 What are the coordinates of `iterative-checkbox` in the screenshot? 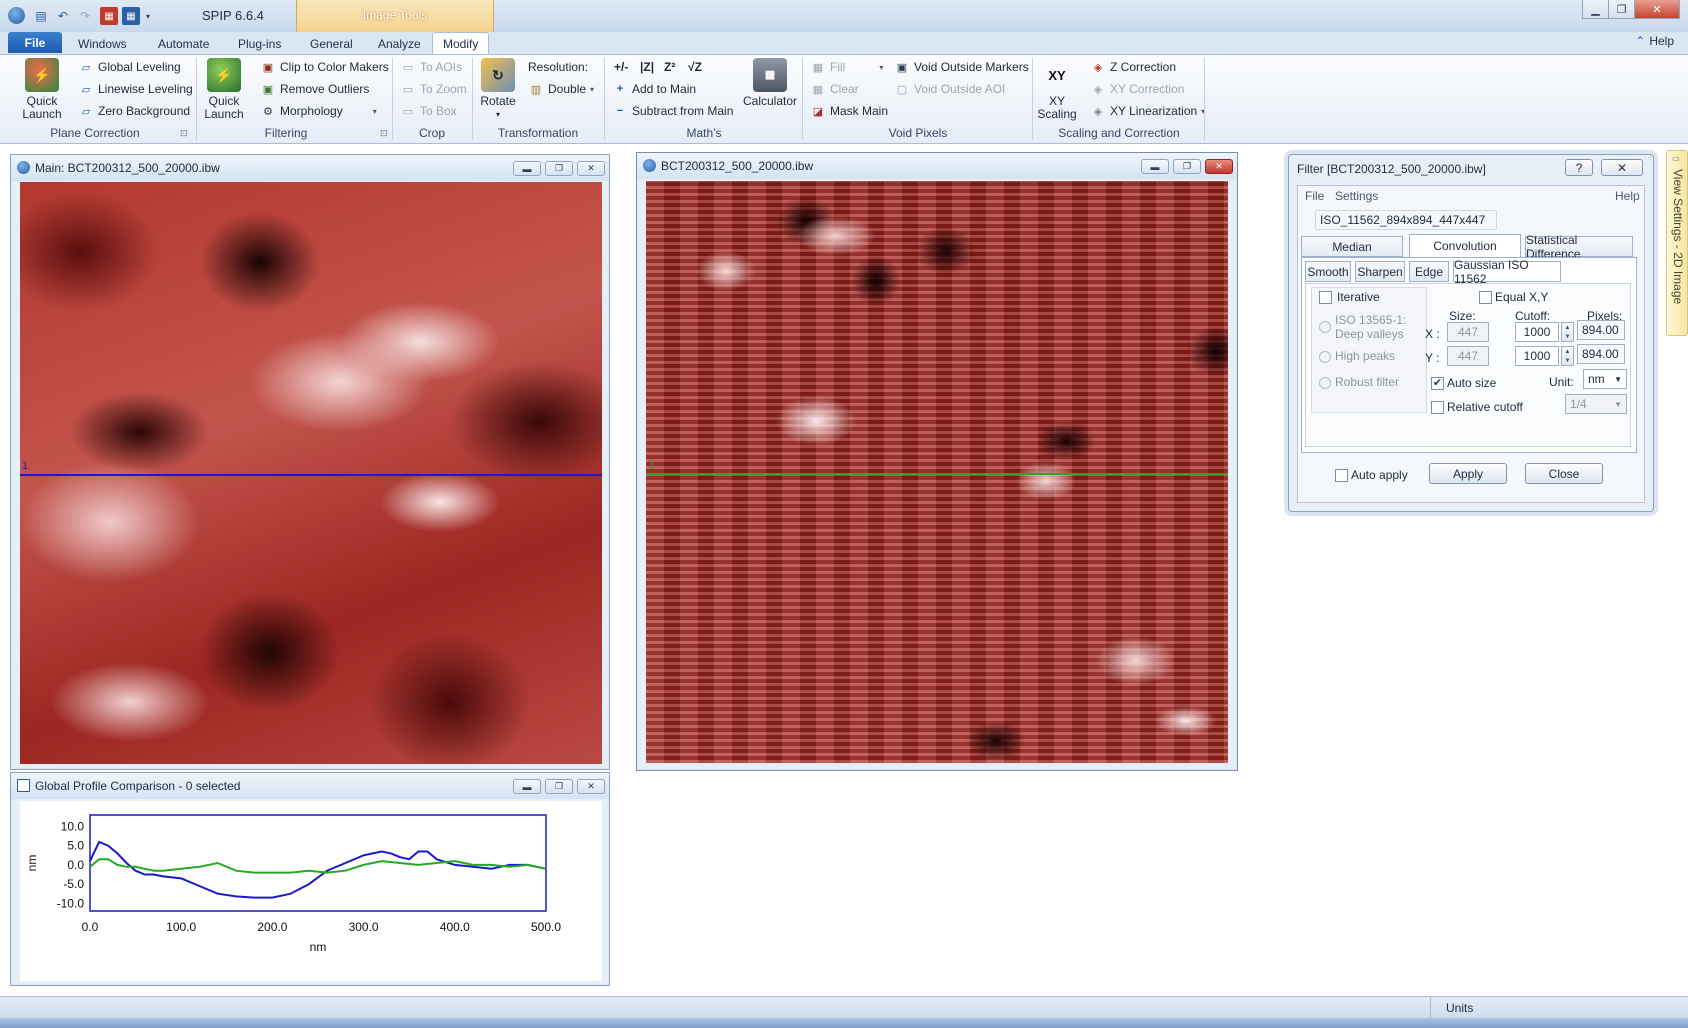 It's located at (1325, 297).